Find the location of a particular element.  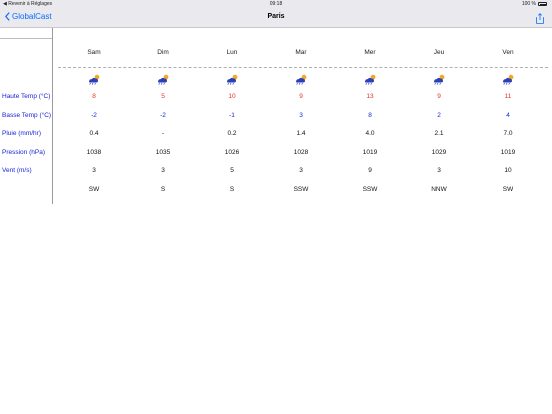

navigation-bar: GlobalCast Paris is located at coordinates (276, 18).